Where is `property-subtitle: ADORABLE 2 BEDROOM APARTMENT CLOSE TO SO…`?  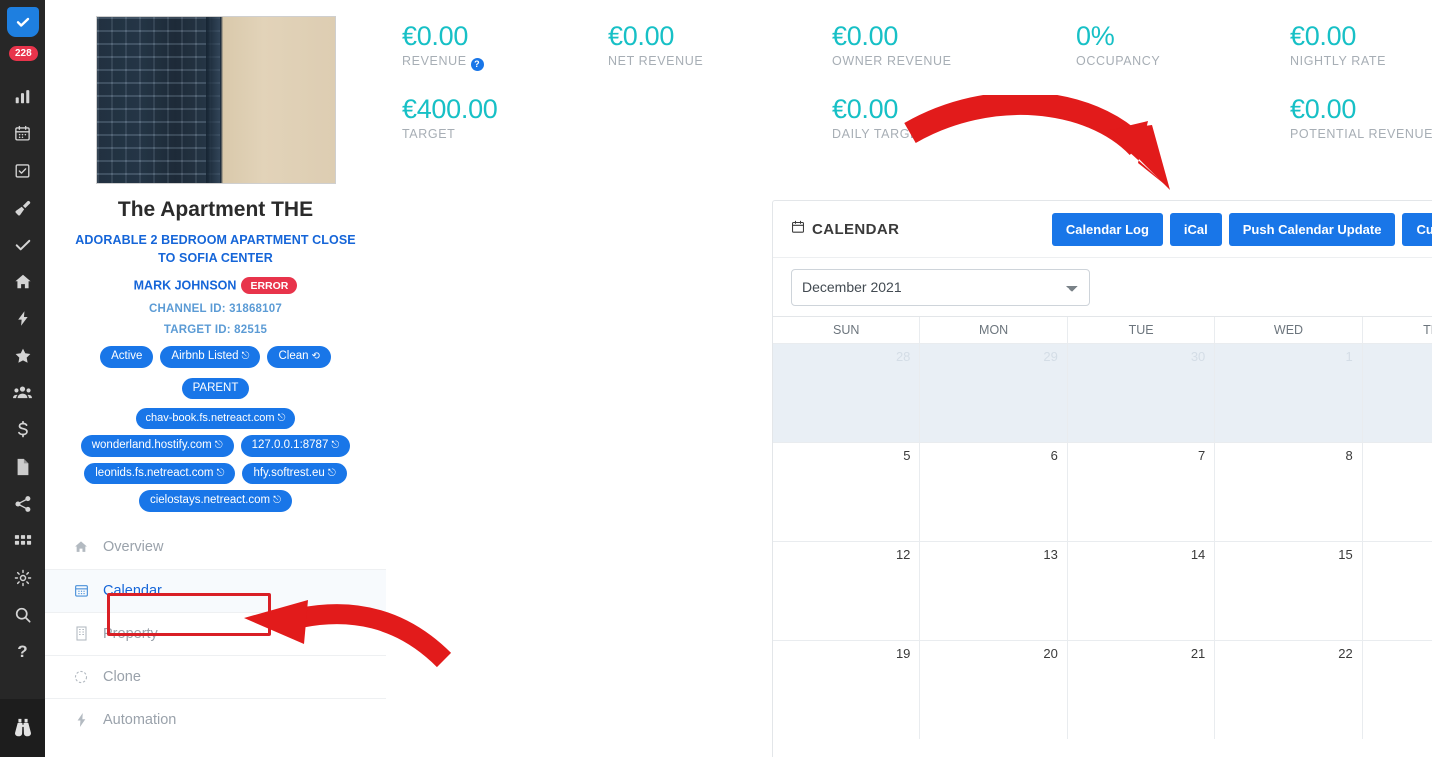 property-subtitle: ADORABLE 2 BEDROOM APARTMENT CLOSE TO SO… is located at coordinates (215, 249).